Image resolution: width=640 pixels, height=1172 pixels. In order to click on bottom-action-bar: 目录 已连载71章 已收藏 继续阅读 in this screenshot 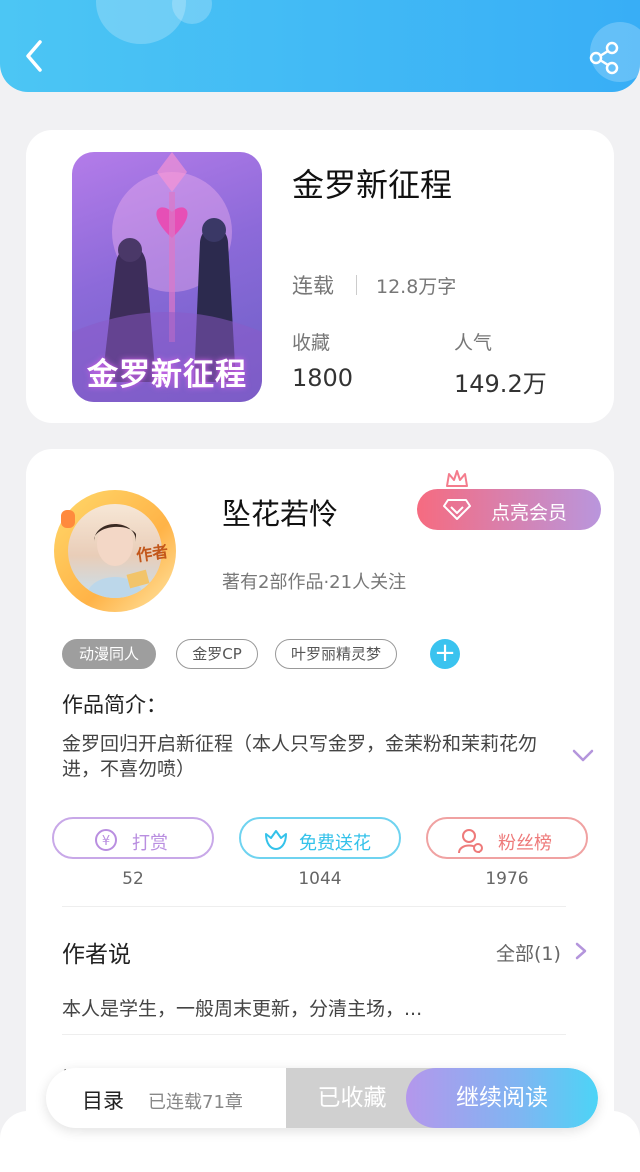, I will do `click(322, 1098)`.